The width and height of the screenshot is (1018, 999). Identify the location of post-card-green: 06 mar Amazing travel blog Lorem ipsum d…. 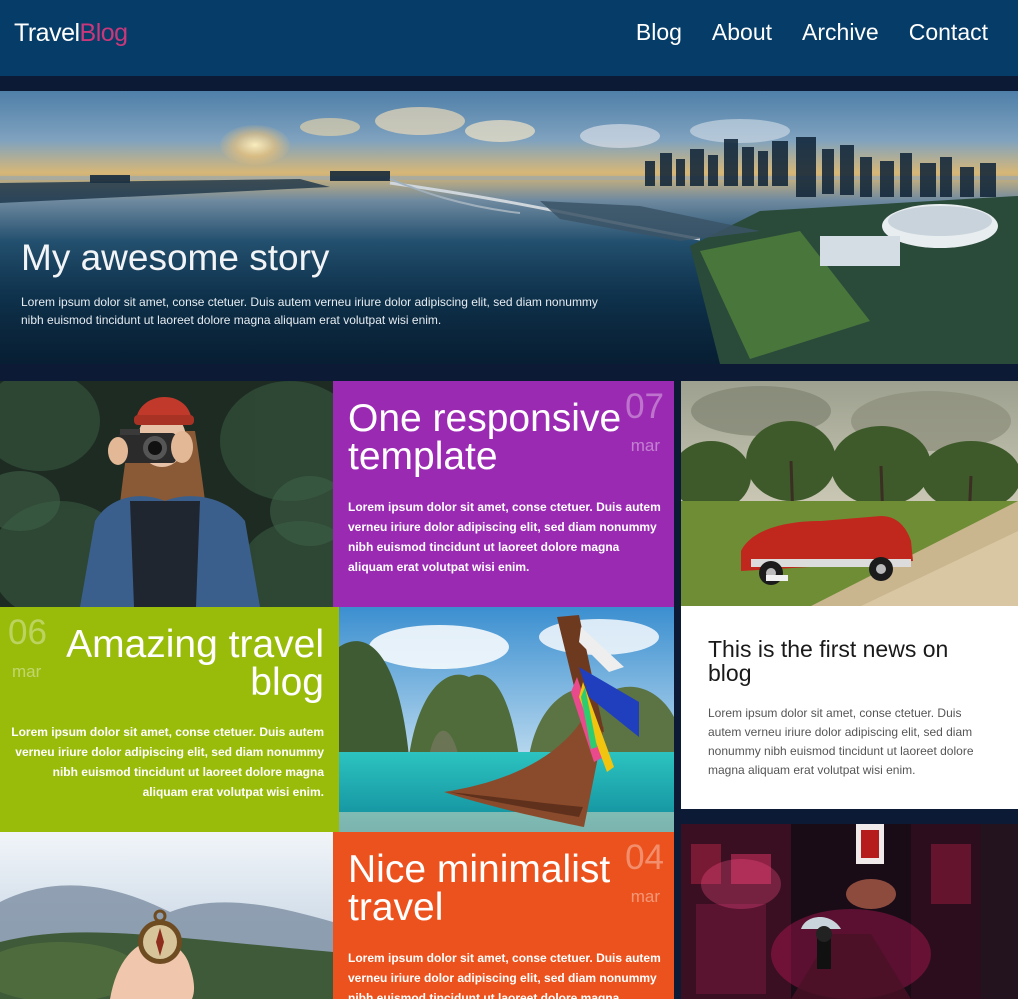
(169, 719).